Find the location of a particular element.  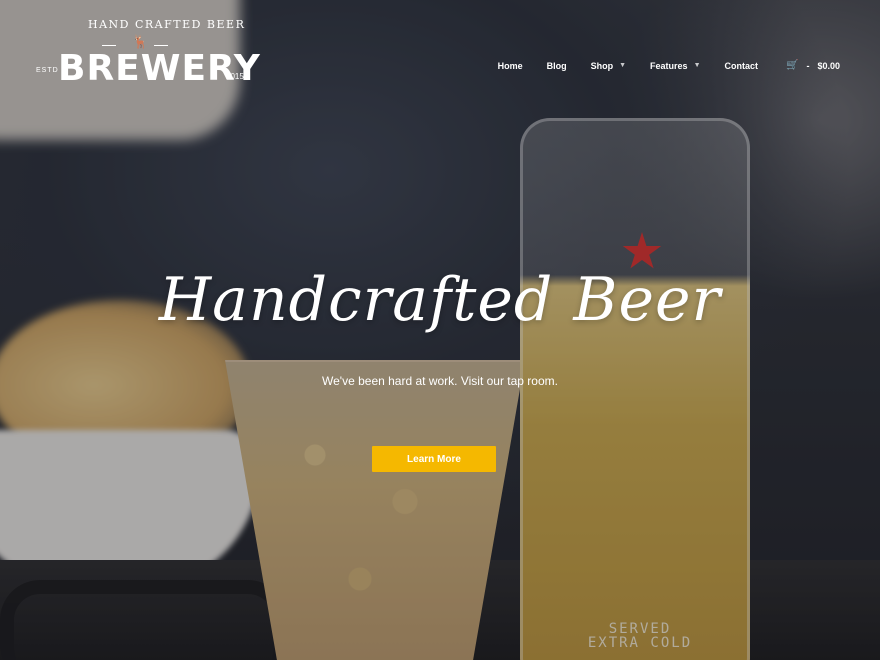

nav-item-label: Contact is located at coordinates (741, 65).